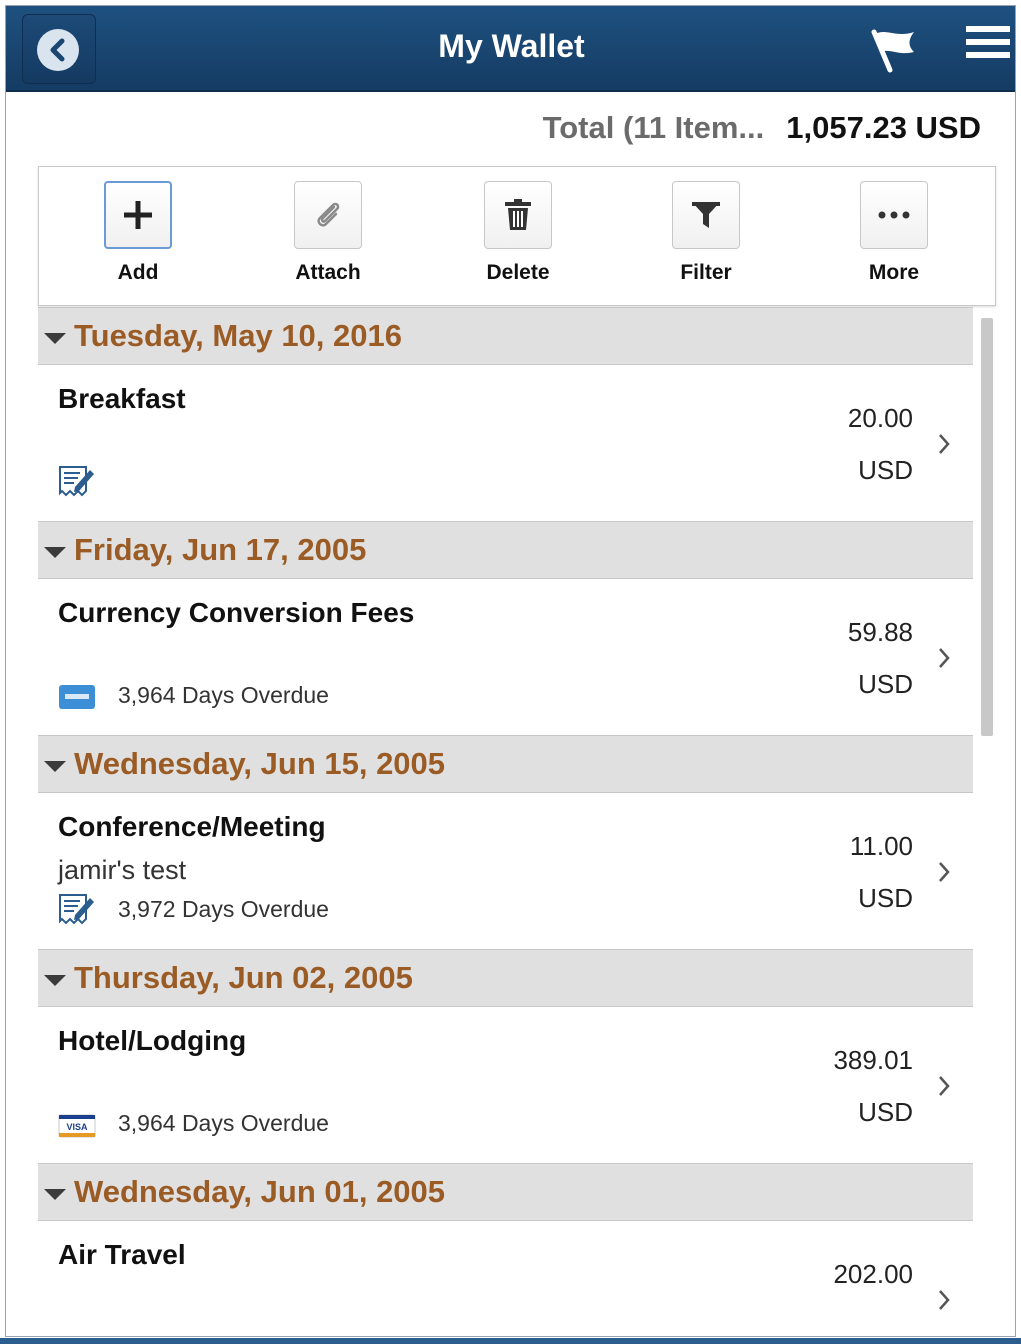 The height and width of the screenshot is (1344, 1021). I want to click on plus-icon, so click(138, 215).